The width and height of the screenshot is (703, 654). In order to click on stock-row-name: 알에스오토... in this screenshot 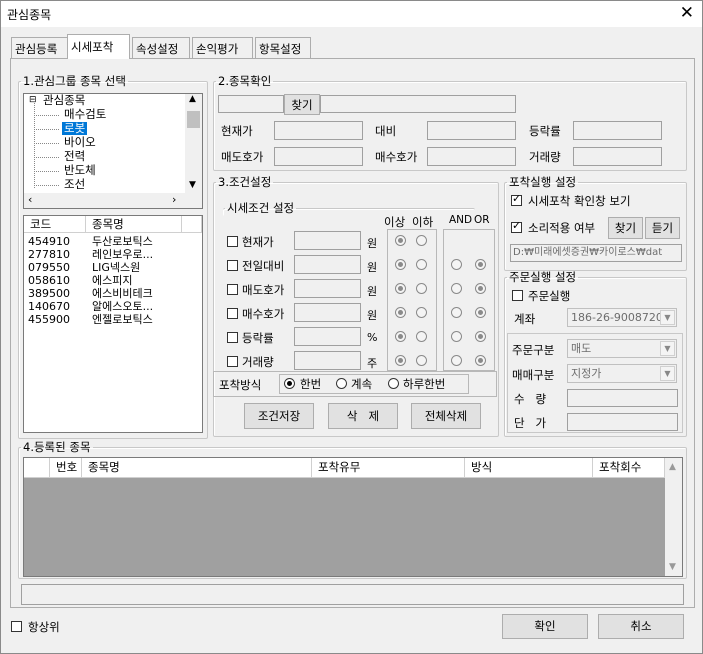, I will do `click(122, 306)`.